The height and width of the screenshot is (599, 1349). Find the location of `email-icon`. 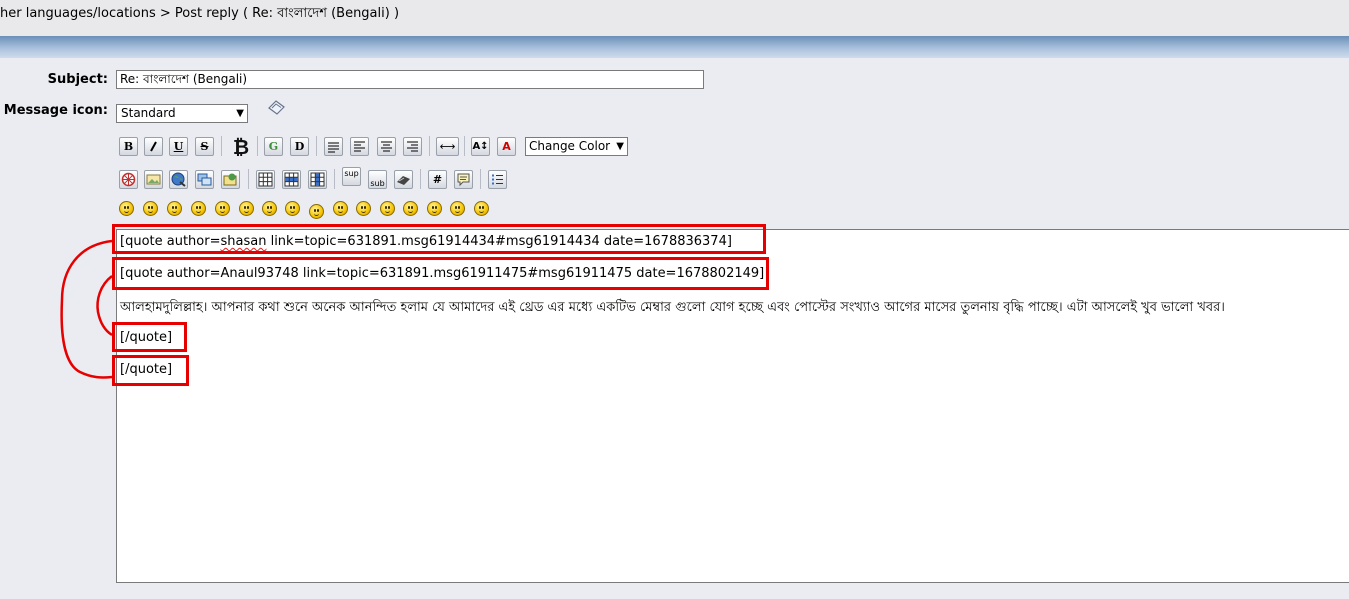

email-icon is located at coordinates (230, 179).